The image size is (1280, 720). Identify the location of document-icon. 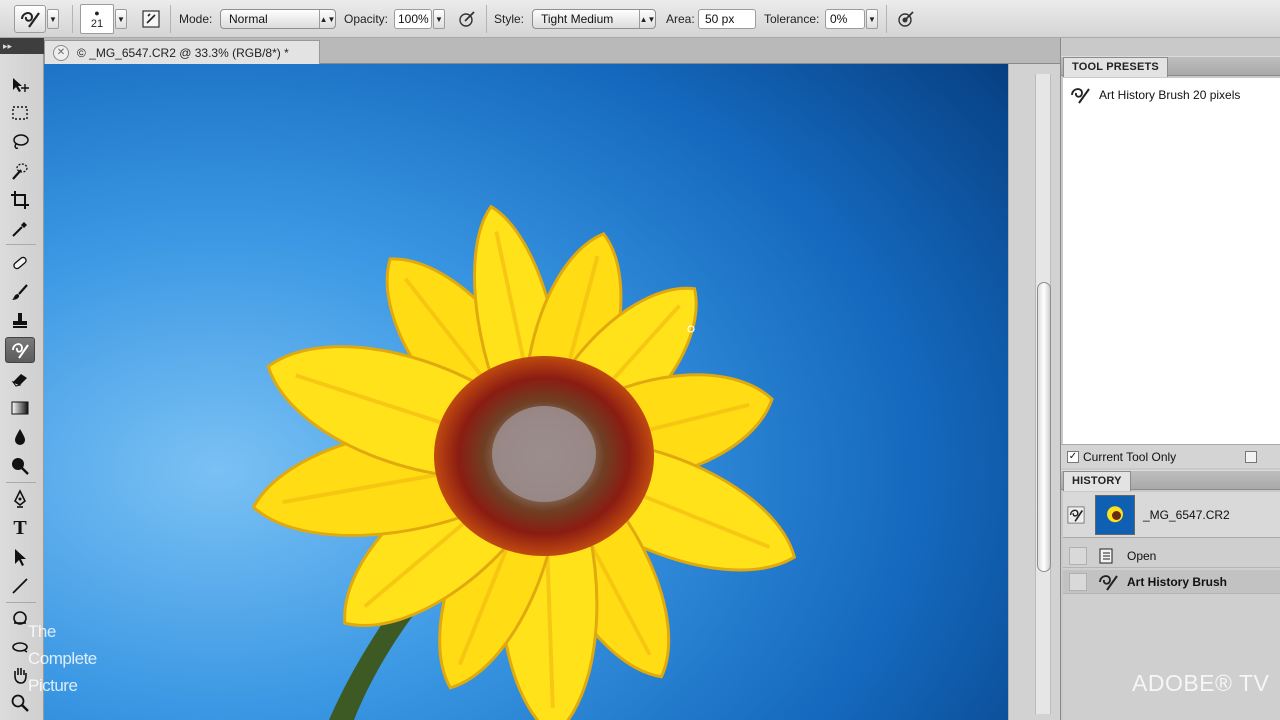
(1109, 556).